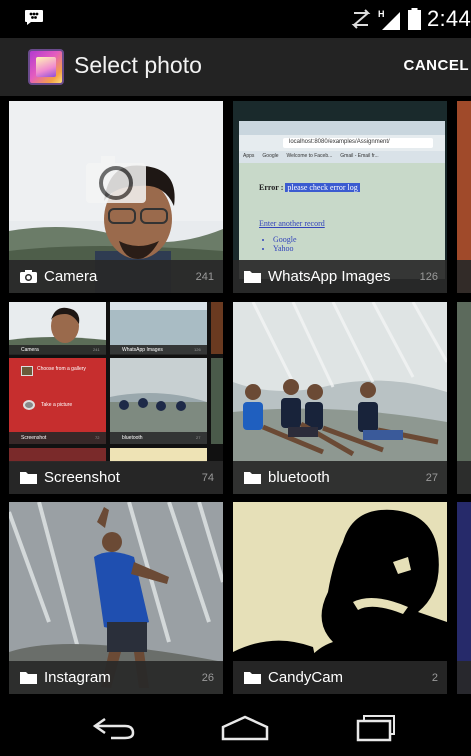  I want to click on back-icon, so click(113, 728).